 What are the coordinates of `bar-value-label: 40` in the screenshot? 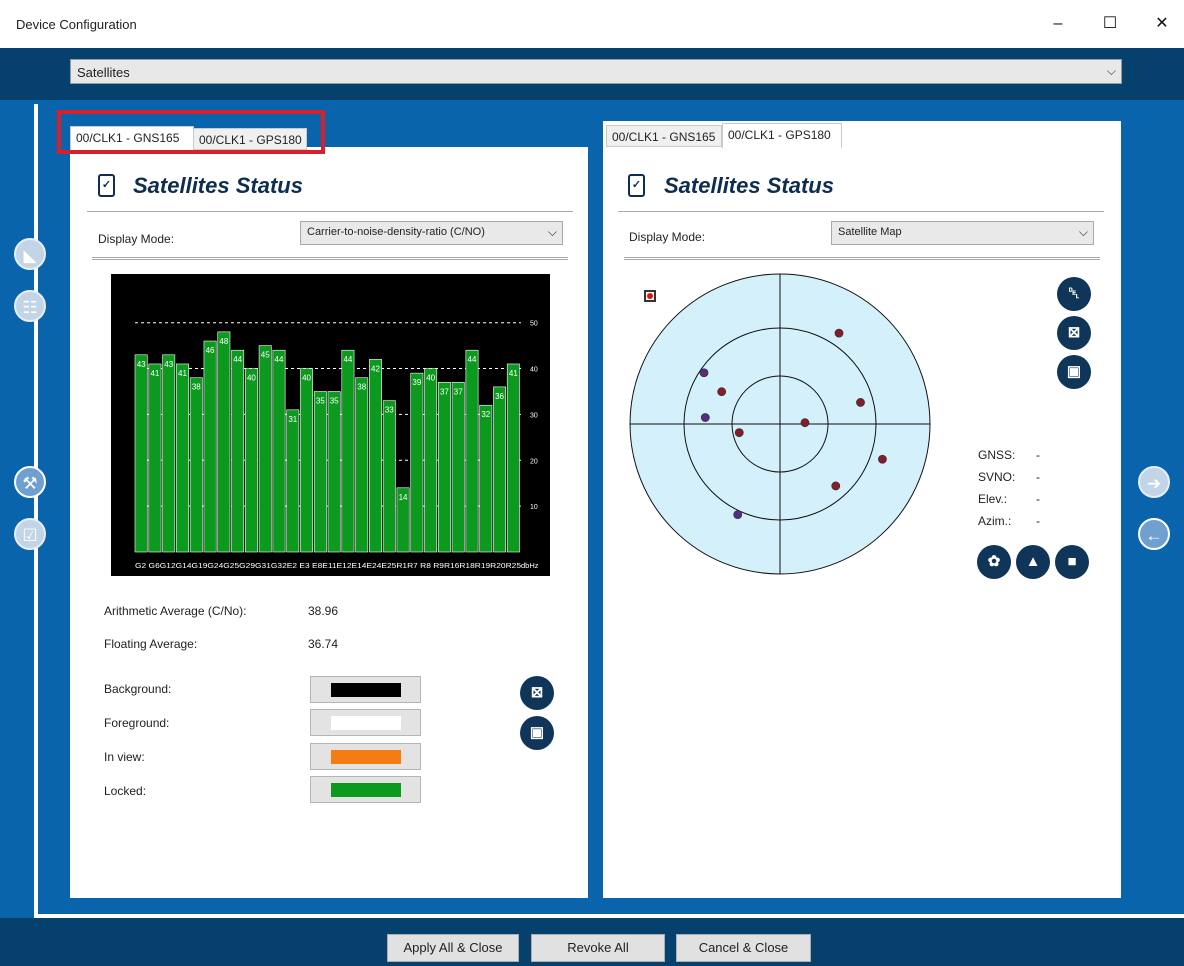 It's located at (306, 378).